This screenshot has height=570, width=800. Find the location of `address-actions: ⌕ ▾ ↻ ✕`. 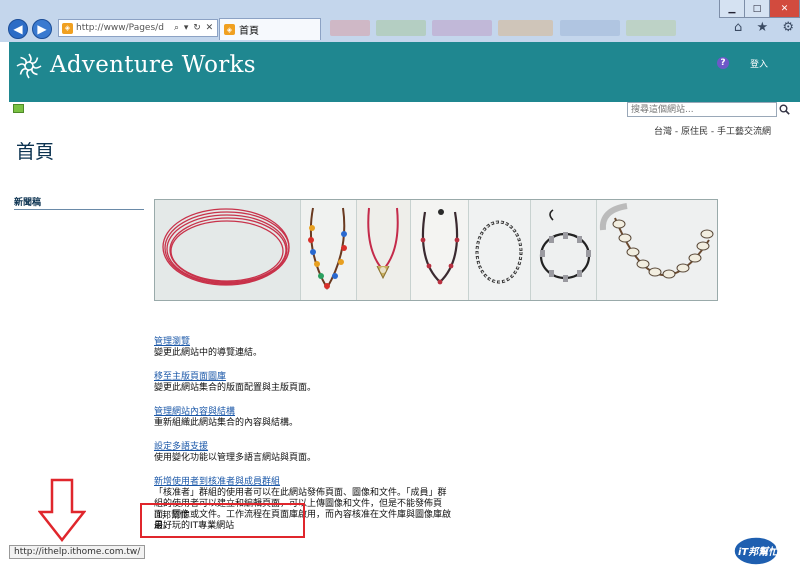

address-actions: ⌕ ▾ ↻ ✕ is located at coordinates (194, 28).